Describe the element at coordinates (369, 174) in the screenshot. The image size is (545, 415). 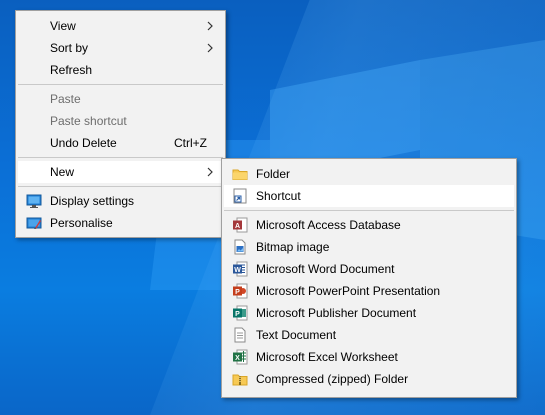
I see `submenu-item-folder: Folder` at that location.